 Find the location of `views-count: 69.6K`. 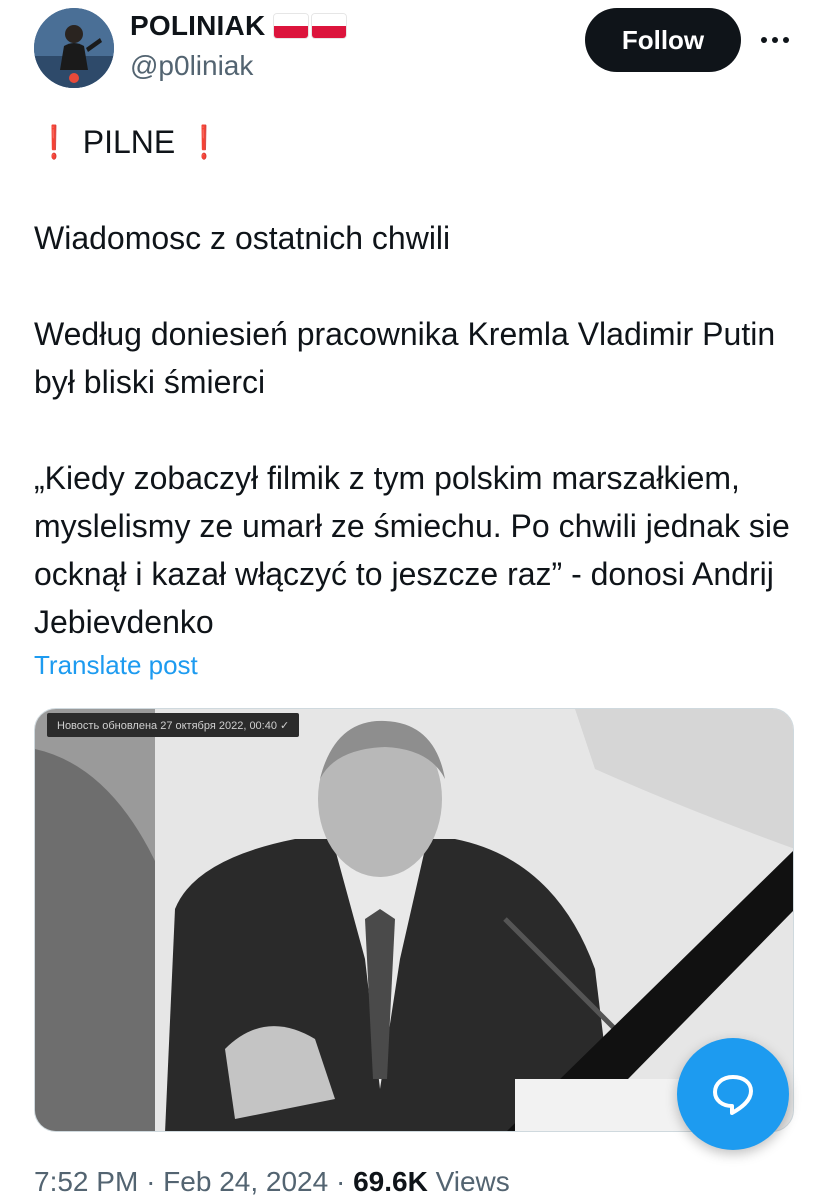

views-count: 69.6K is located at coordinates (390, 1181).